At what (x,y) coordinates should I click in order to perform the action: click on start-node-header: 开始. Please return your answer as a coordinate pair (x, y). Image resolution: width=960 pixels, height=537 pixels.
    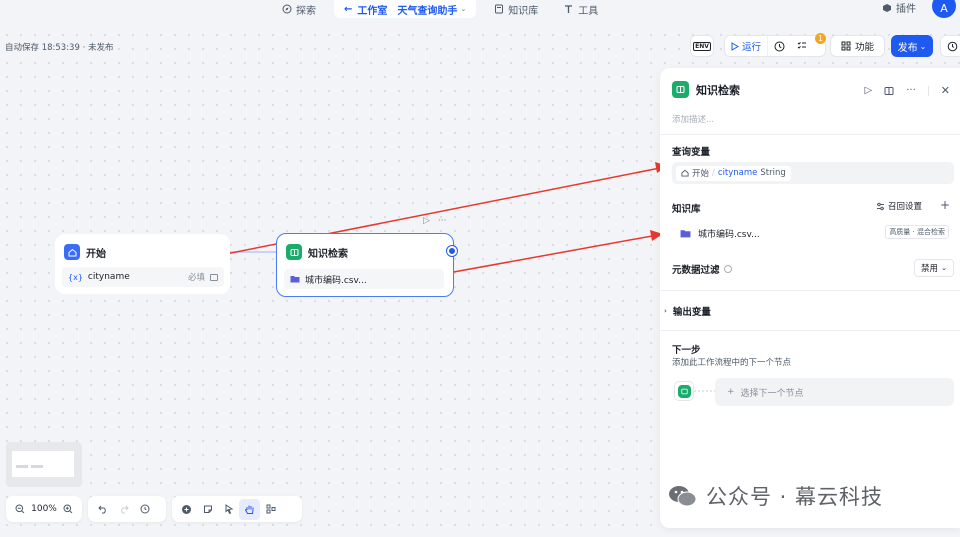
    Looking at the image, I should click on (85, 252).